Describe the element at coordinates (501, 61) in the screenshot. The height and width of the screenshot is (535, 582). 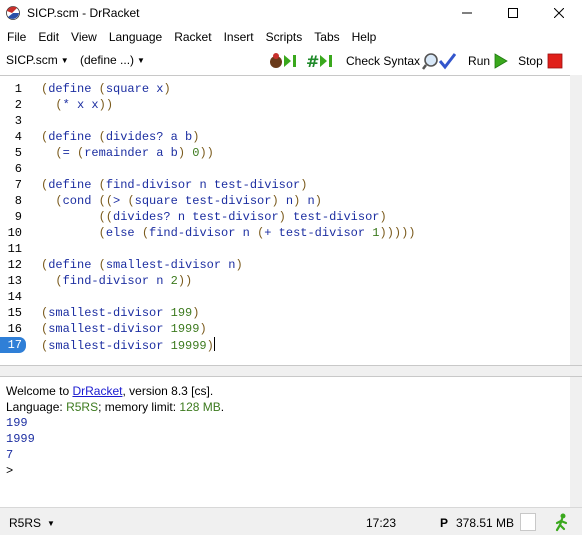
I see `run-icon` at that location.